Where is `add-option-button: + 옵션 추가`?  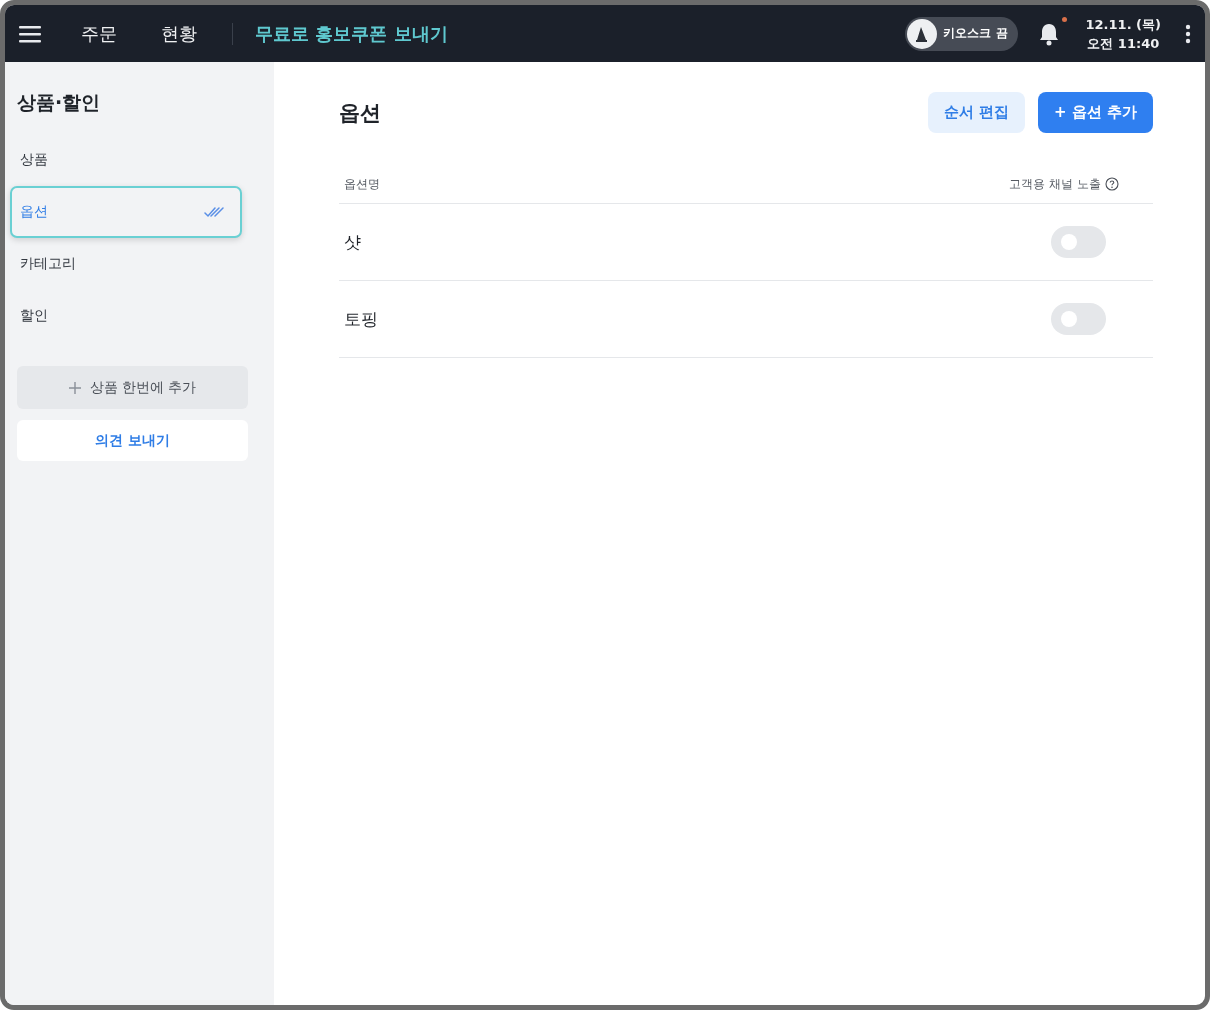 add-option-button: + 옵션 추가 is located at coordinates (1095, 112).